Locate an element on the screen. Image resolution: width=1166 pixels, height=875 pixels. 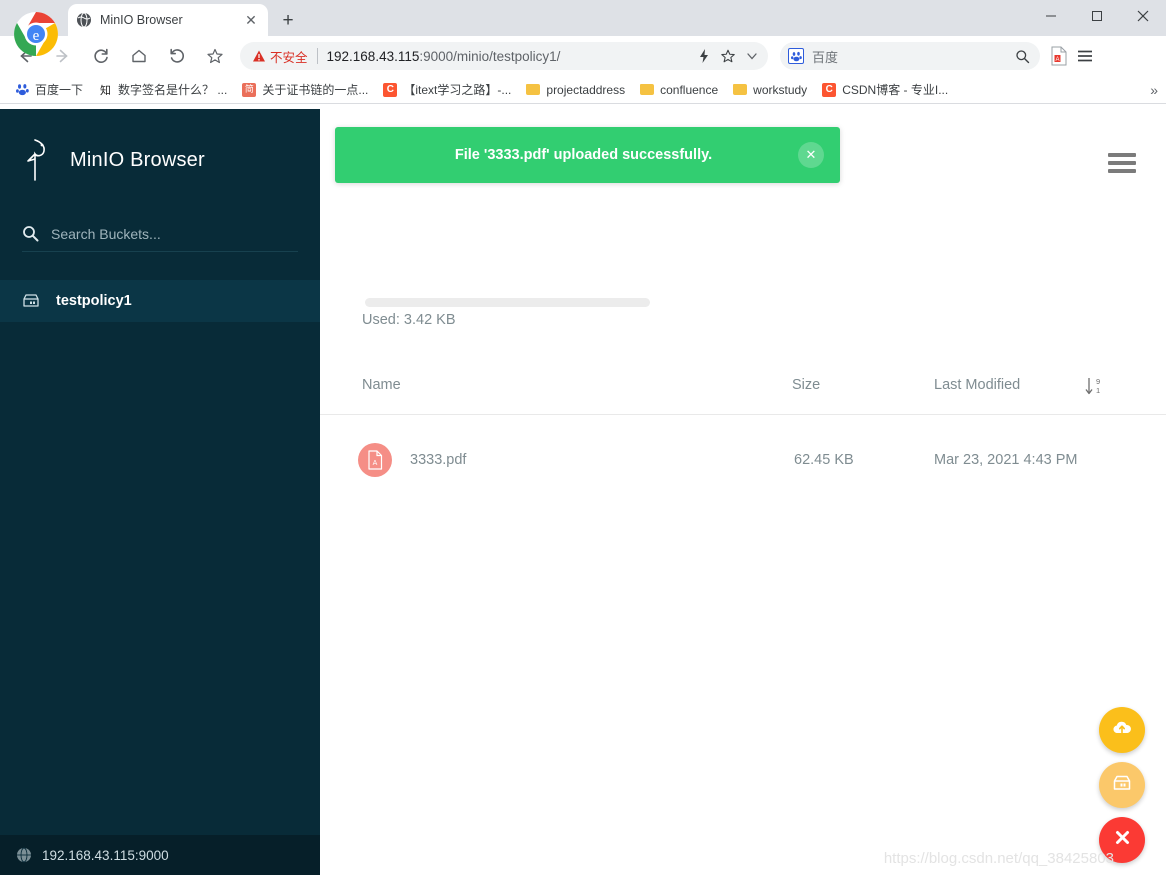
alert-message: File '3333.pdf' uploaded successfully. is located at coordinates (583, 155).